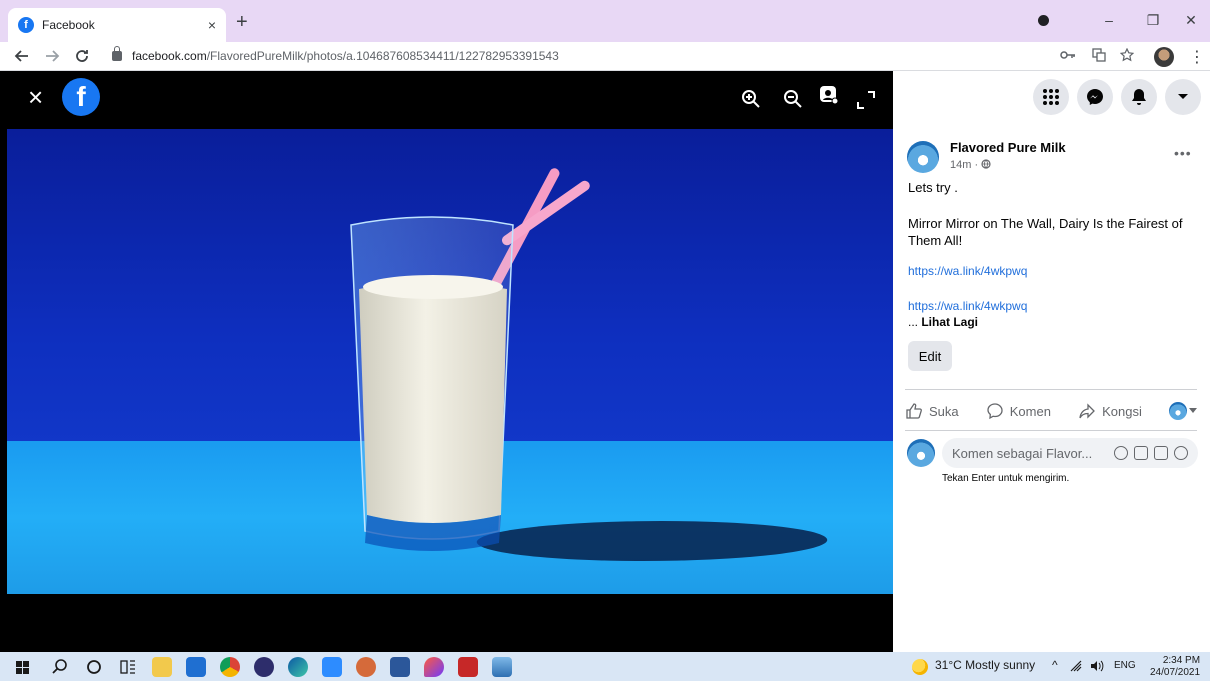  What do you see at coordinates (1033, 453) in the screenshot?
I see `comment-input` at bounding box center [1033, 453].